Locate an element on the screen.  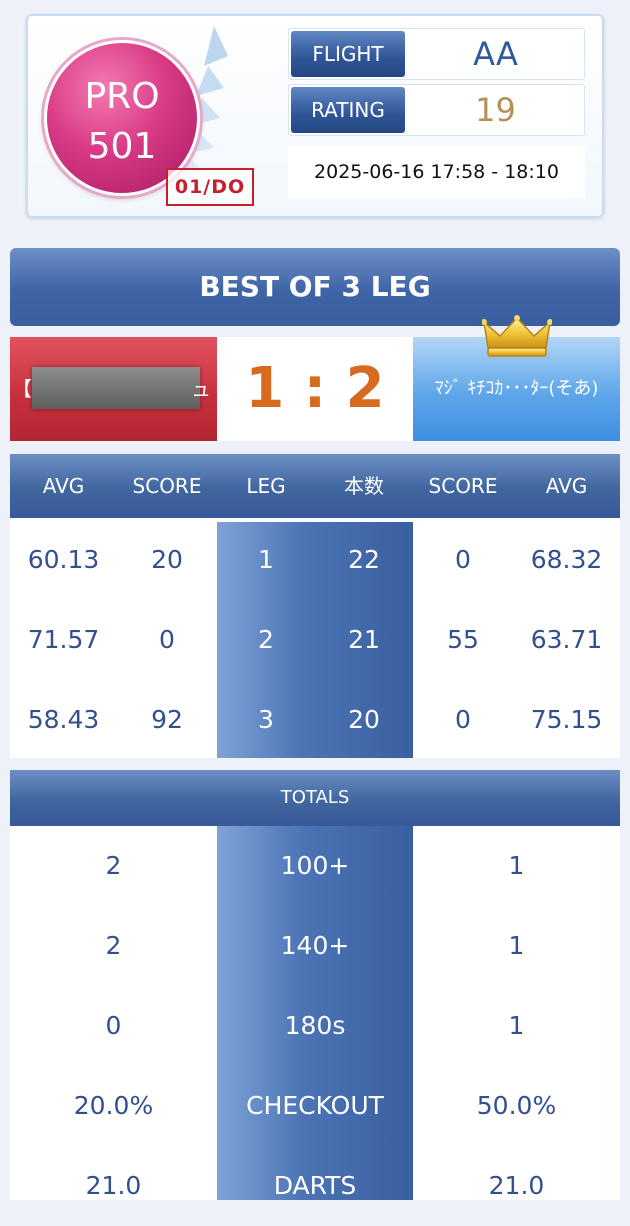
leg-p1-avg: 71.57 is located at coordinates (63, 639).